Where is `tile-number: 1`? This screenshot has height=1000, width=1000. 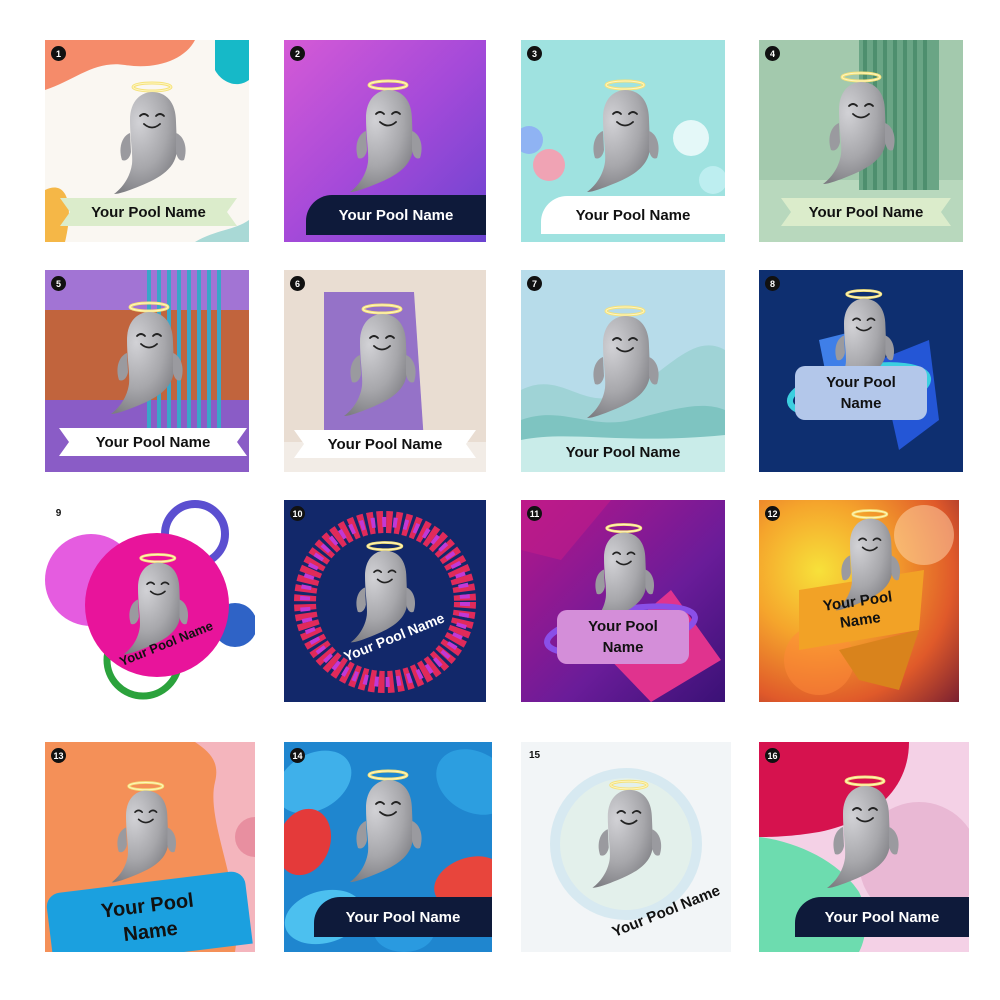 tile-number: 1 is located at coordinates (58, 53).